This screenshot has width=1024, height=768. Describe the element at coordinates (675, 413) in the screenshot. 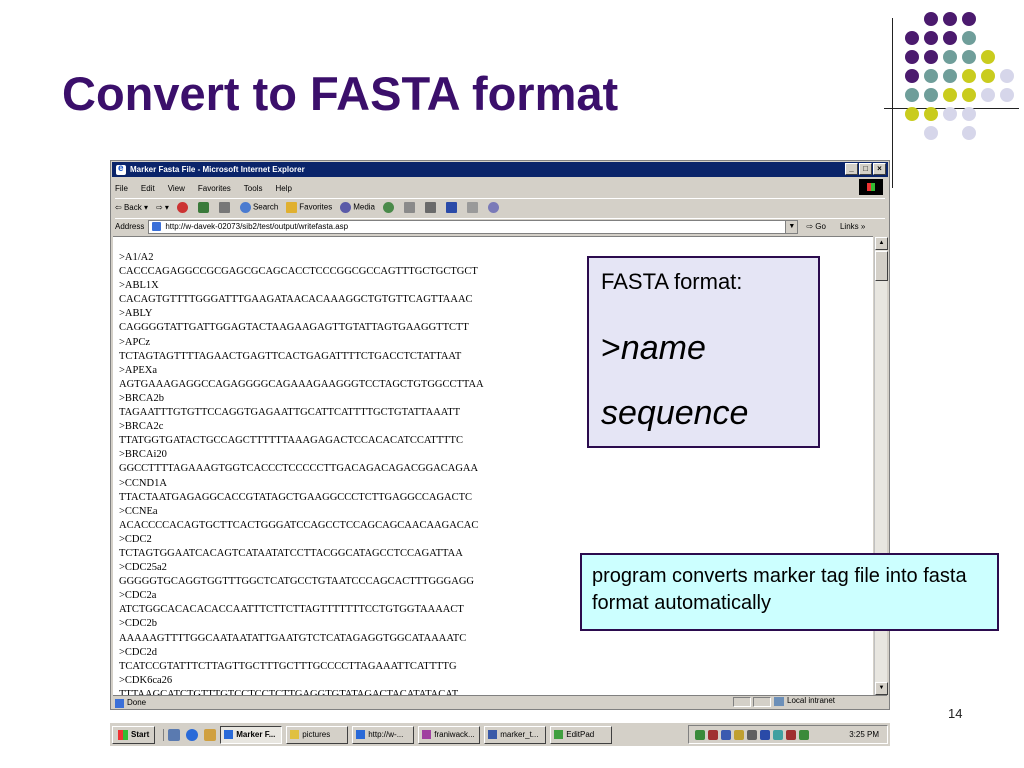

I see `fasta-sequence-line: sequence` at that location.